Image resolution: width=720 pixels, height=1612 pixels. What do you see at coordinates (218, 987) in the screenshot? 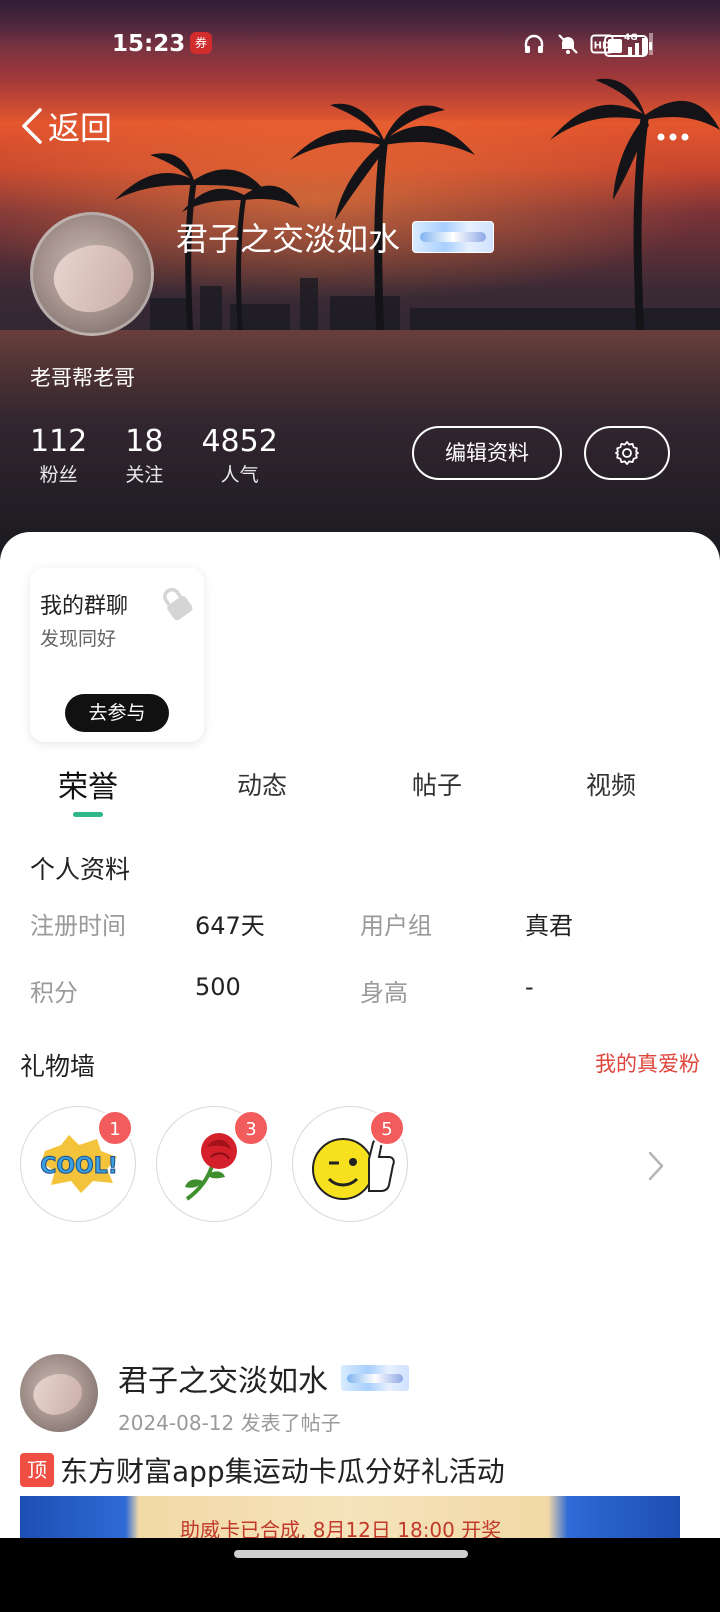
I see `info-value: 500` at bounding box center [218, 987].